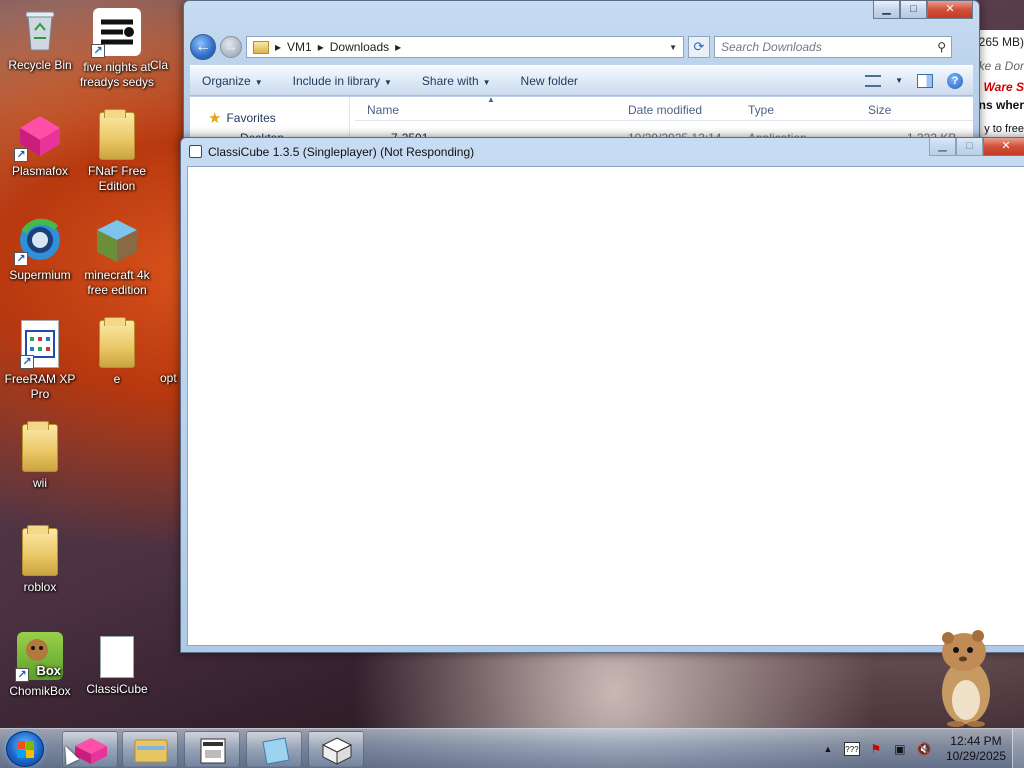 This screenshot has width=1024, height=768. What do you see at coordinates (150, 749) in the screenshot?
I see `taskbar-item-explorer` at bounding box center [150, 749].